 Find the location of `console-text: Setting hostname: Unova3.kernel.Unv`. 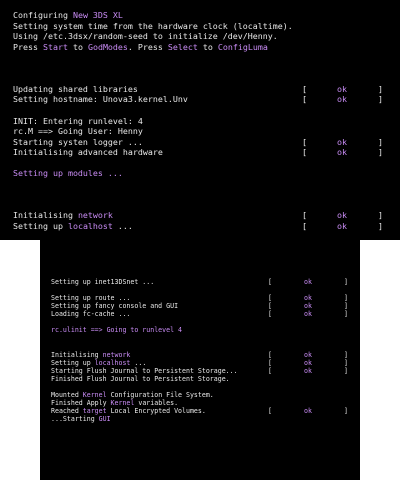

console-text: Setting hostname: Unova3.kernel.Unv is located at coordinates (100, 99).